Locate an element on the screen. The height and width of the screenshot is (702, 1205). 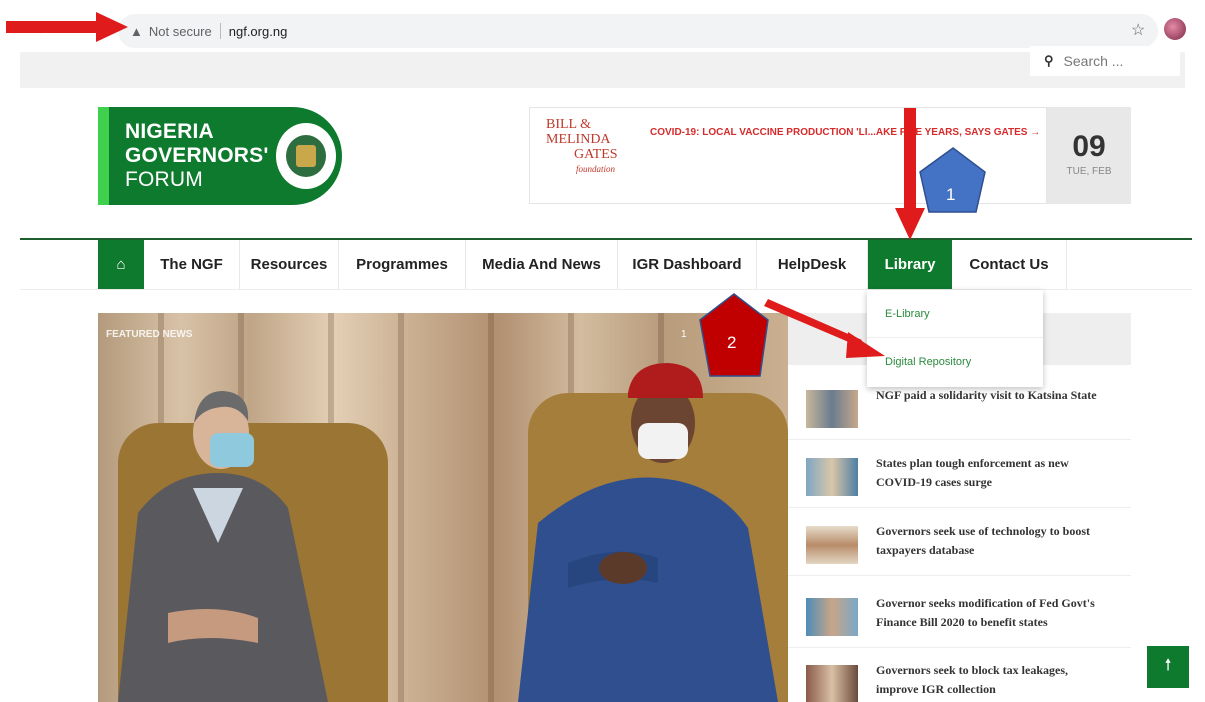
step-2-label: 2 is located at coordinates (732, 342).